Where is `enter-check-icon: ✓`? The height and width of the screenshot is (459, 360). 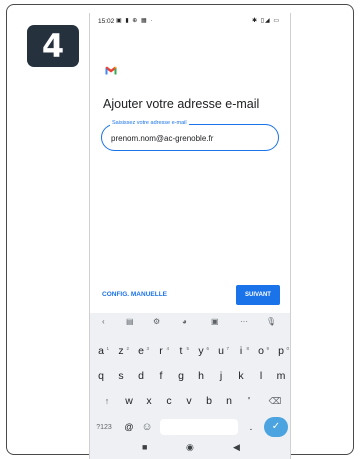 enter-check-icon: ✓ is located at coordinates (276, 427).